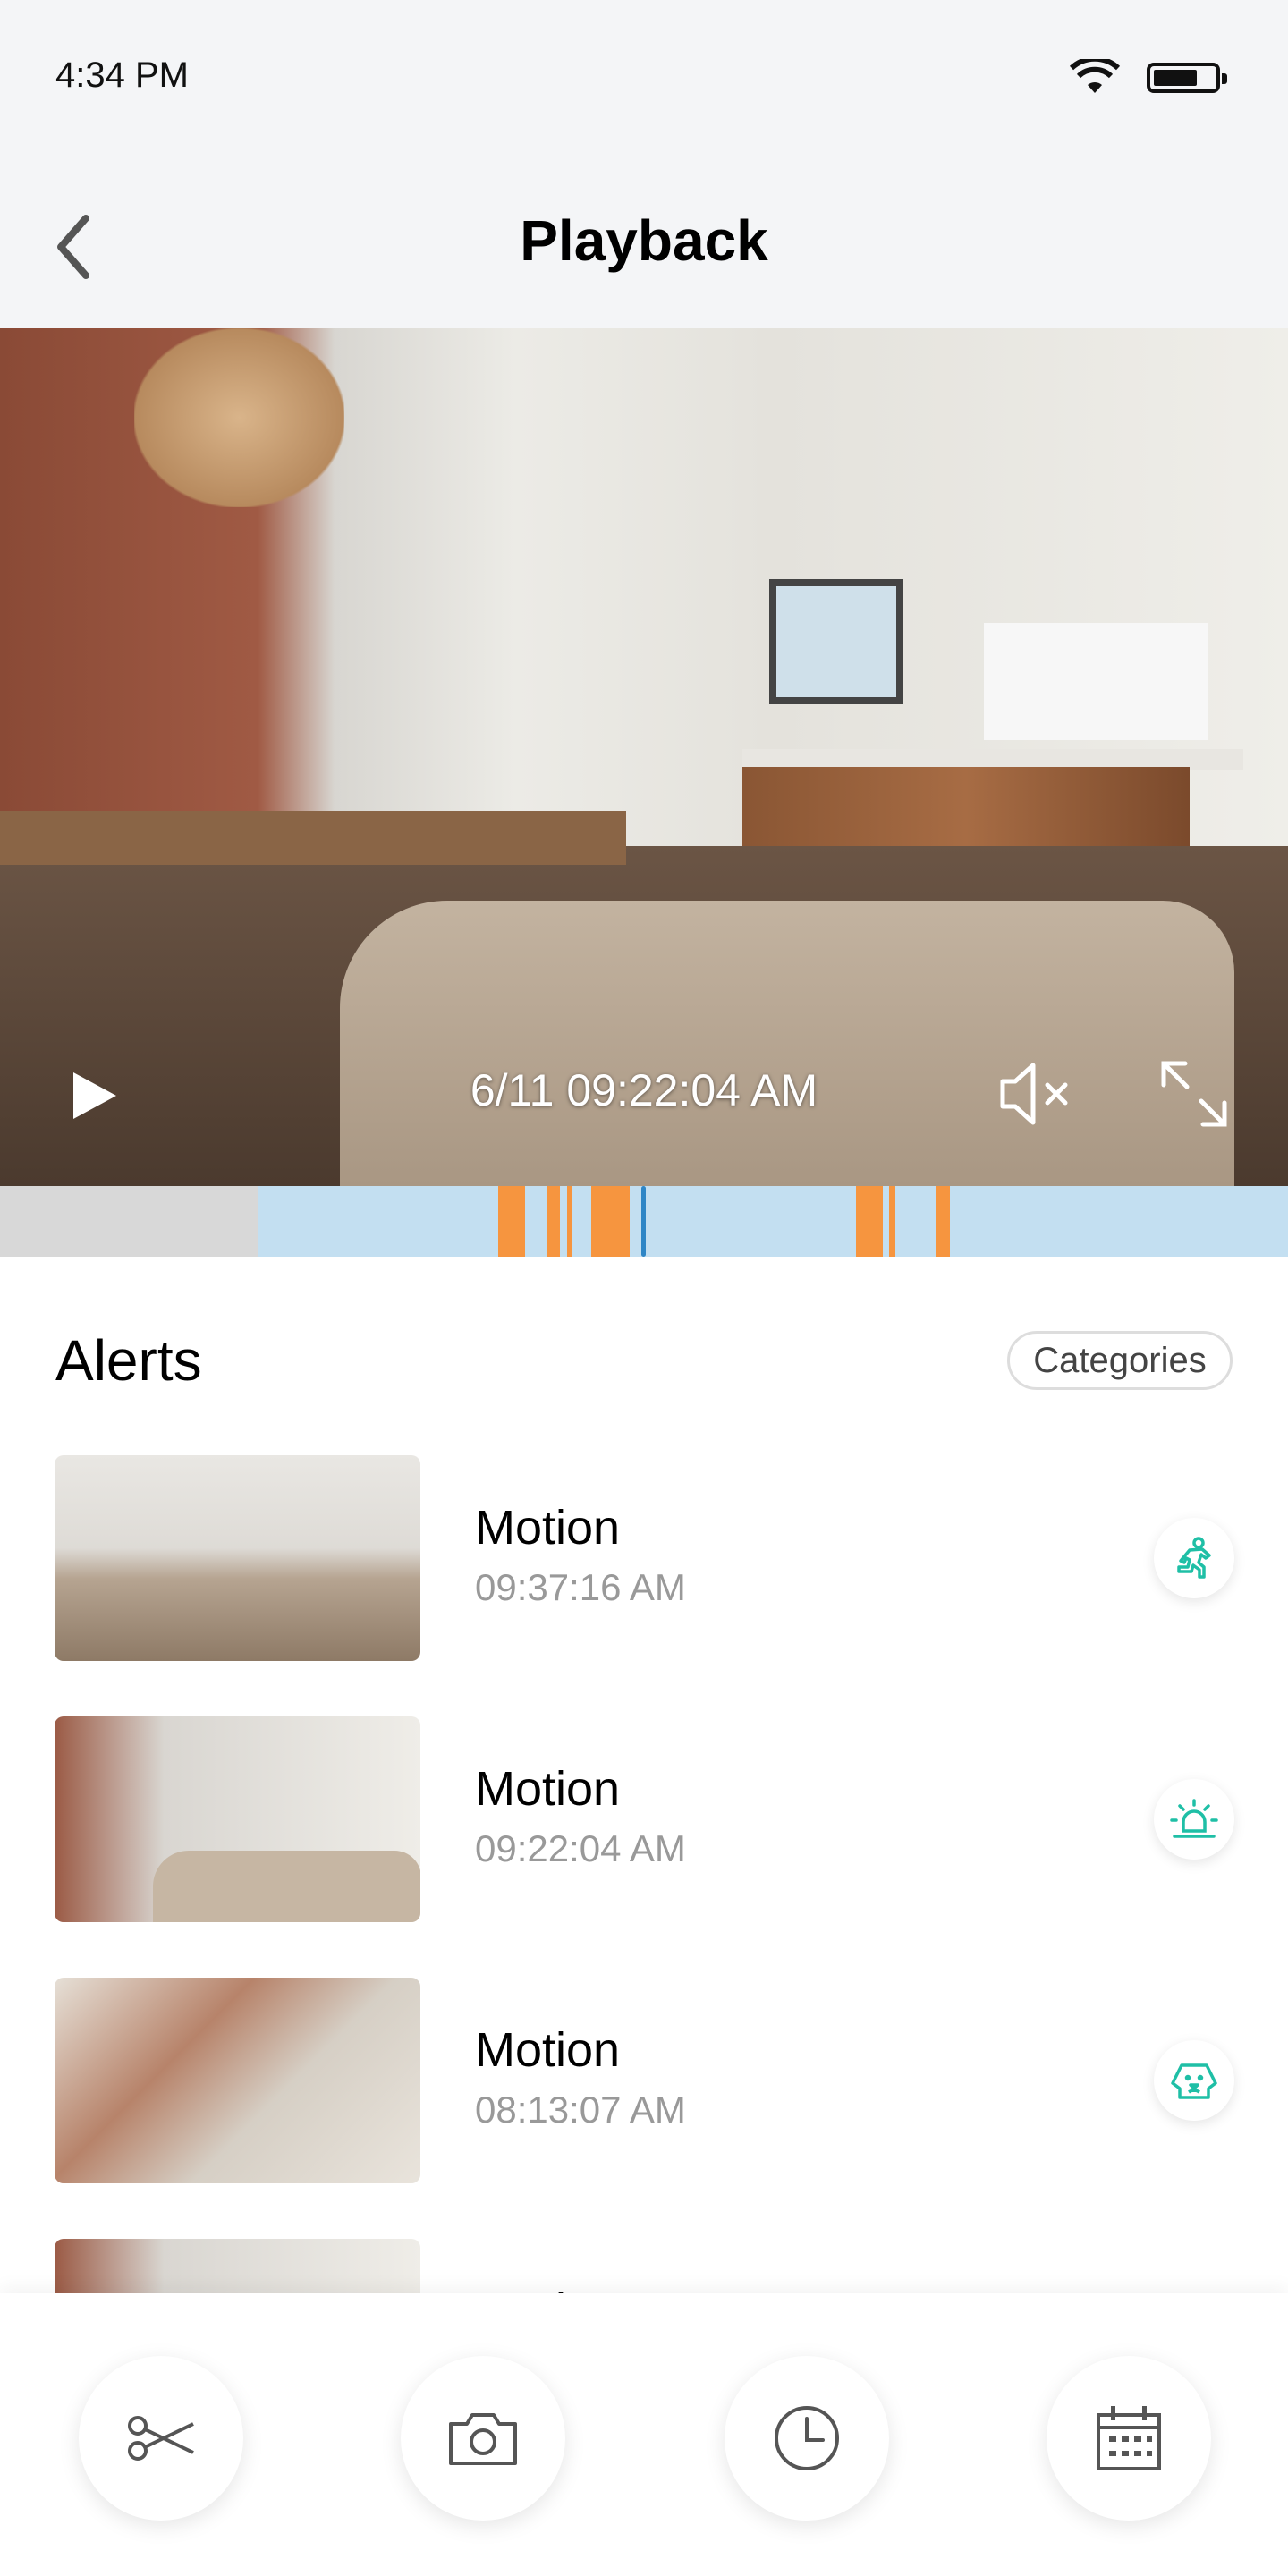 The image size is (1288, 2576). Describe the element at coordinates (644, 2080) in the screenshot. I see `alert-item: Motion 08:13:07 AM` at that location.